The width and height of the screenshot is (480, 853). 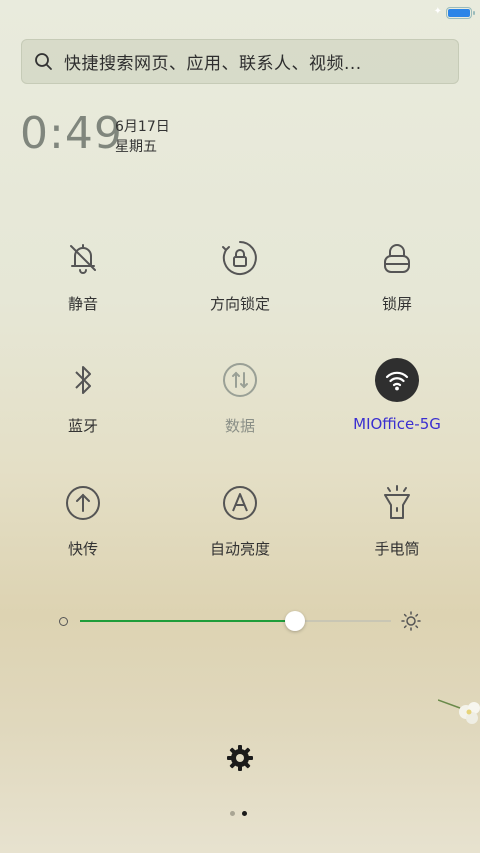 I want to click on status-bar: ✦, so click(x=240, y=14).